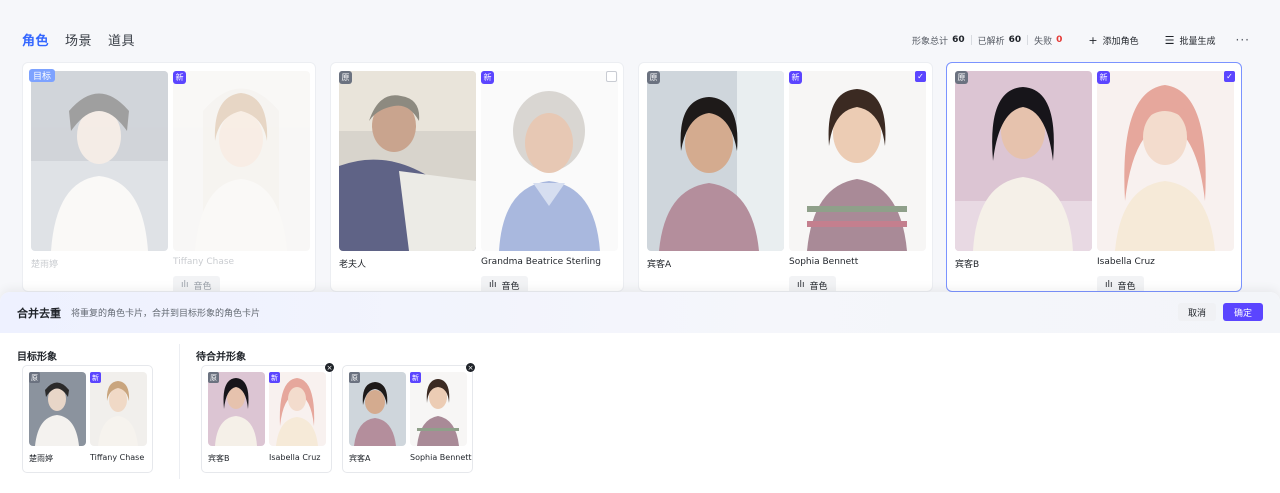 Image resolution: width=1280 pixels, height=493 pixels. Describe the element at coordinates (938, 41) in the screenshot. I see `stat-total: 形象总计 60` at that location.